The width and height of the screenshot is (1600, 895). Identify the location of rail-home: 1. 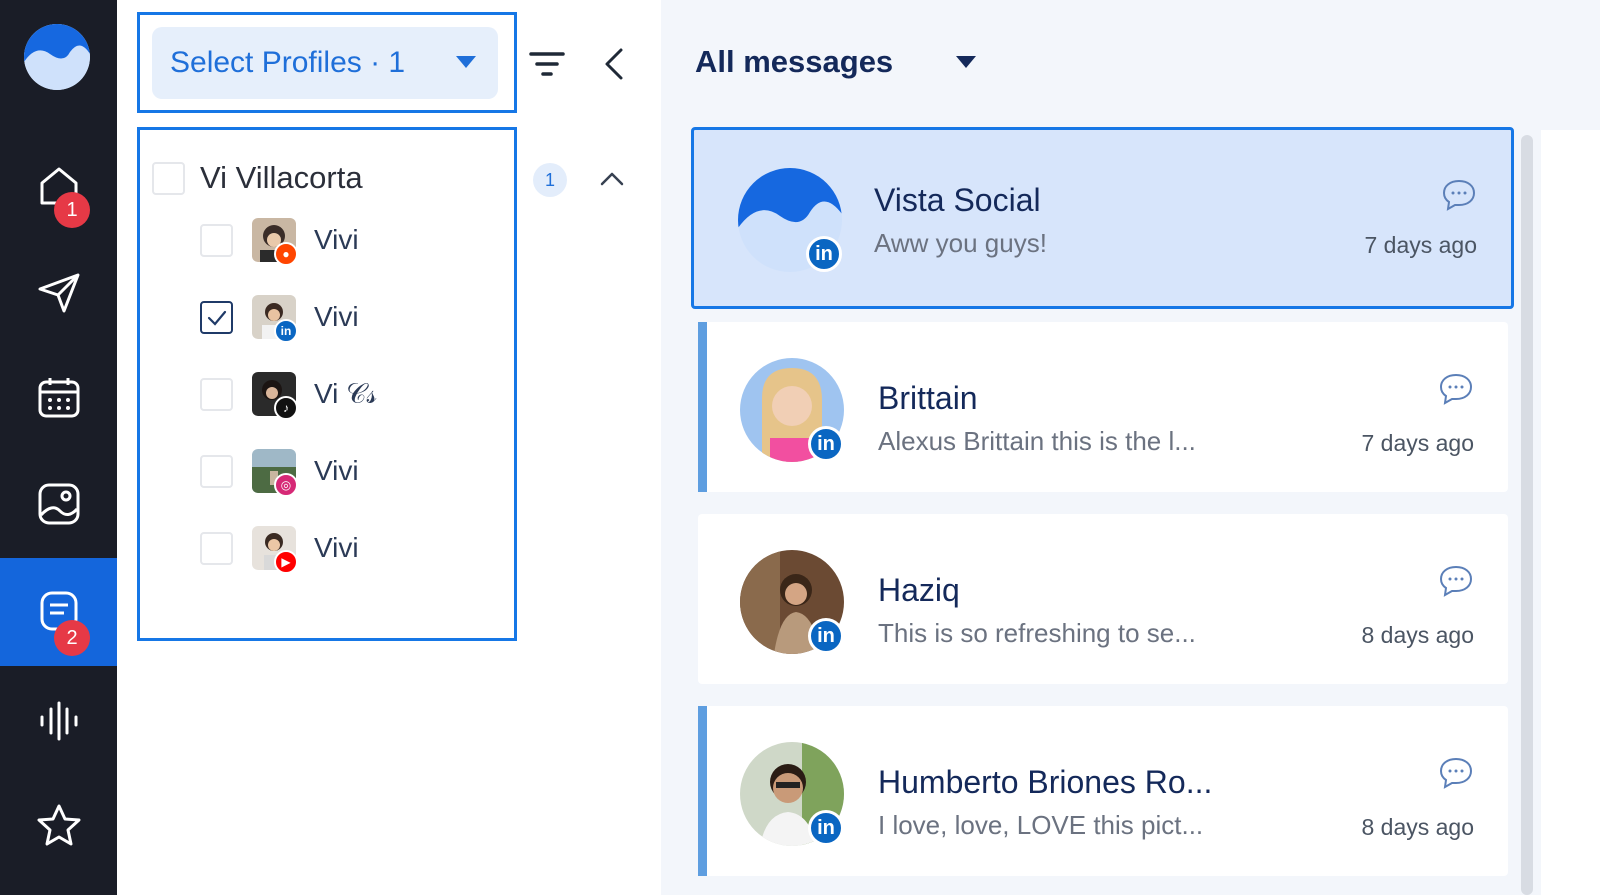
(58, 186).